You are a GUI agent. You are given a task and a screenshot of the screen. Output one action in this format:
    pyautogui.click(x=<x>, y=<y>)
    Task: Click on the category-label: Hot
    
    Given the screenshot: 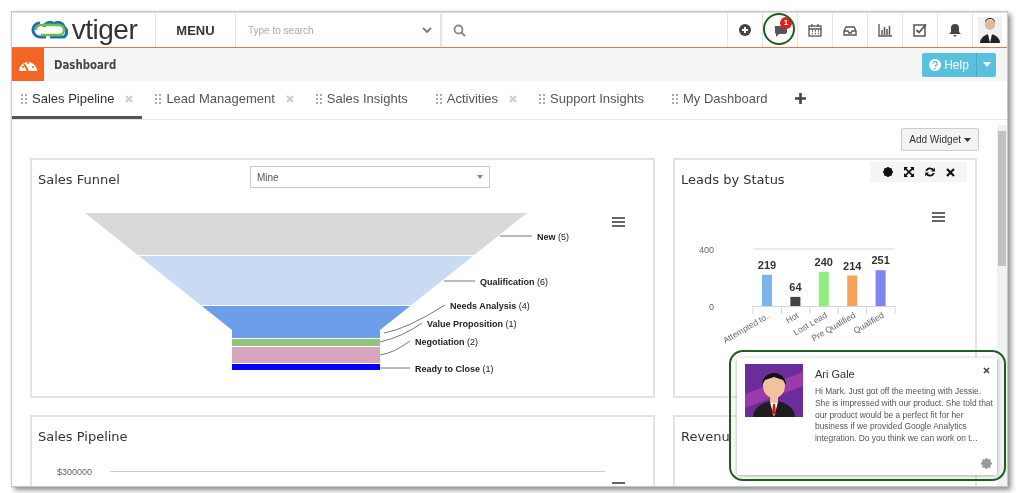 What is the action you would take?
    pyautogui.click(x=792, y=318)
    